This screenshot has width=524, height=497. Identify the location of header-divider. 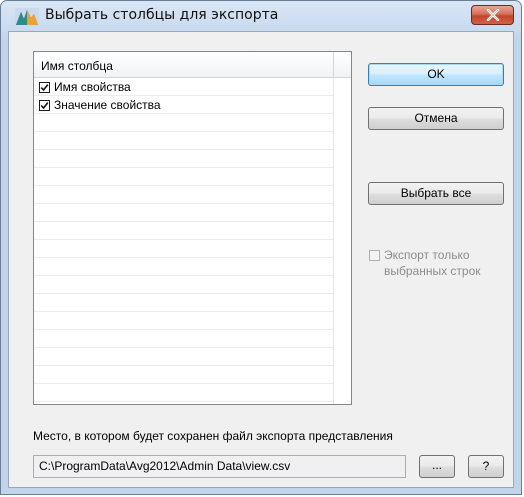
(333, 65).